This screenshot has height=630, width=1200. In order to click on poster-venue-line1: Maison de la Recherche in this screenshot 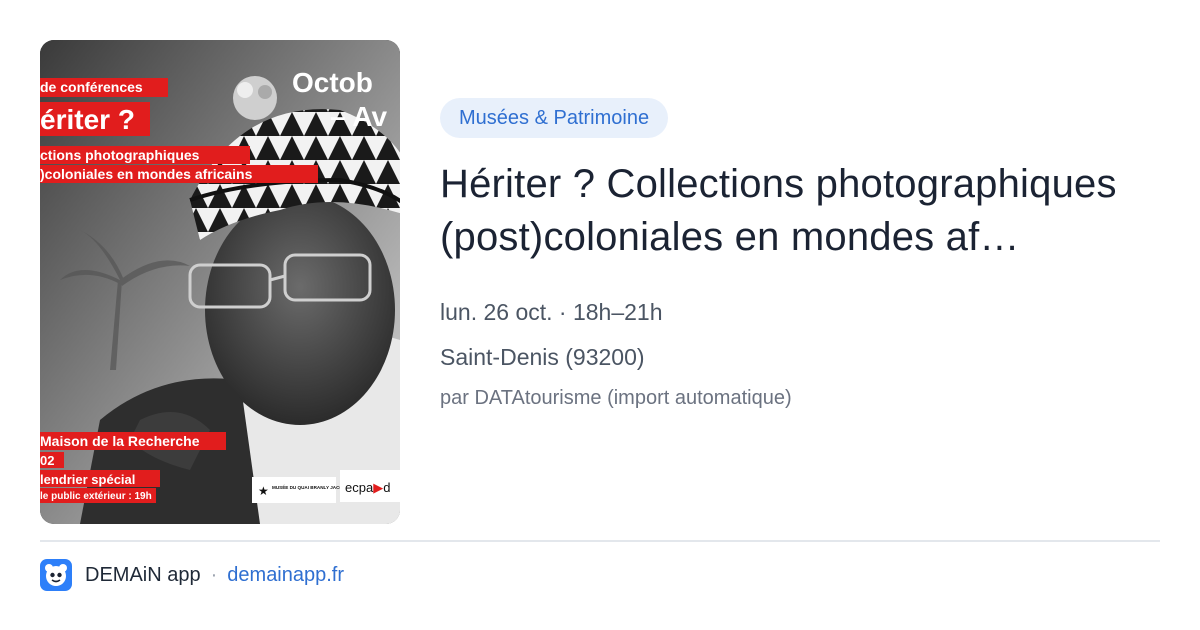, I will do `click(120, 441)`.